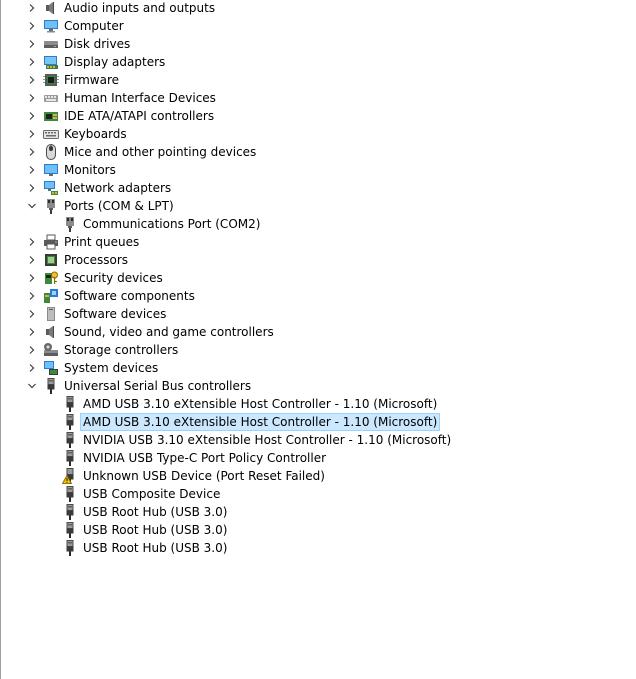 Image resolution: width=636 pixels, height=679 pixels. What do you see at coordinates (95, 134) in the screenshot?
I see `tree-category-label: Keyboards` at bounding box center [95, 134].